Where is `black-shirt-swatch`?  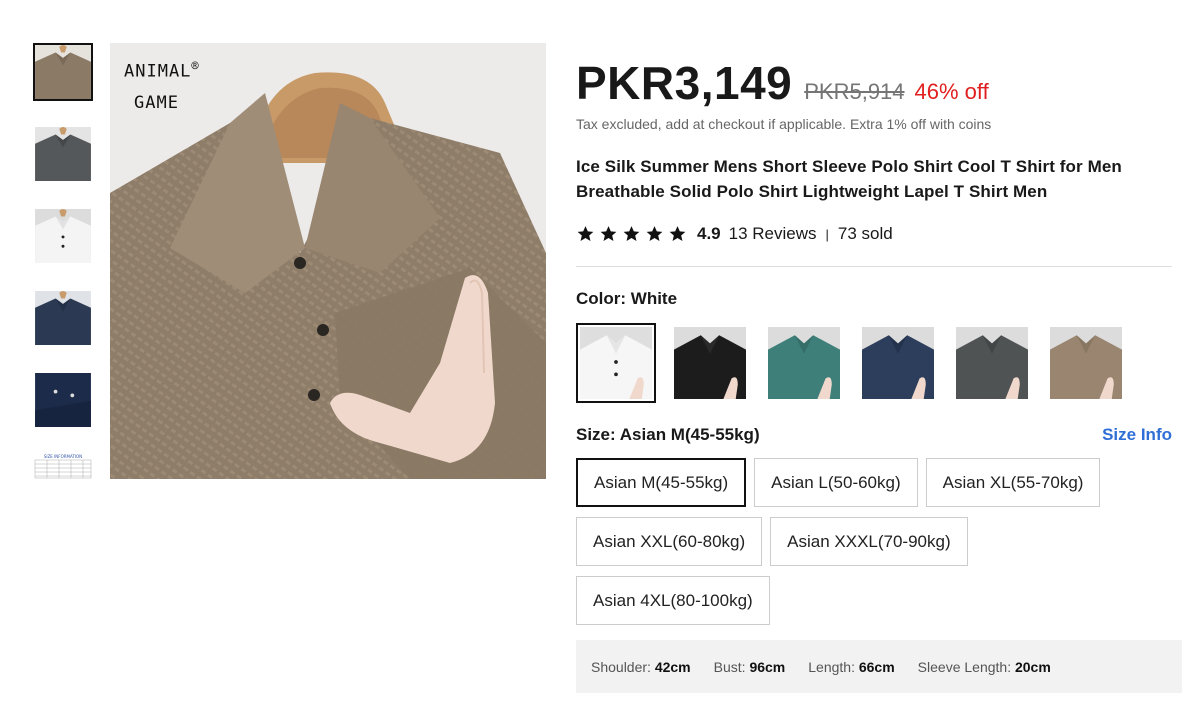
black-shirt-swatch is located at coordinates (710, 363).